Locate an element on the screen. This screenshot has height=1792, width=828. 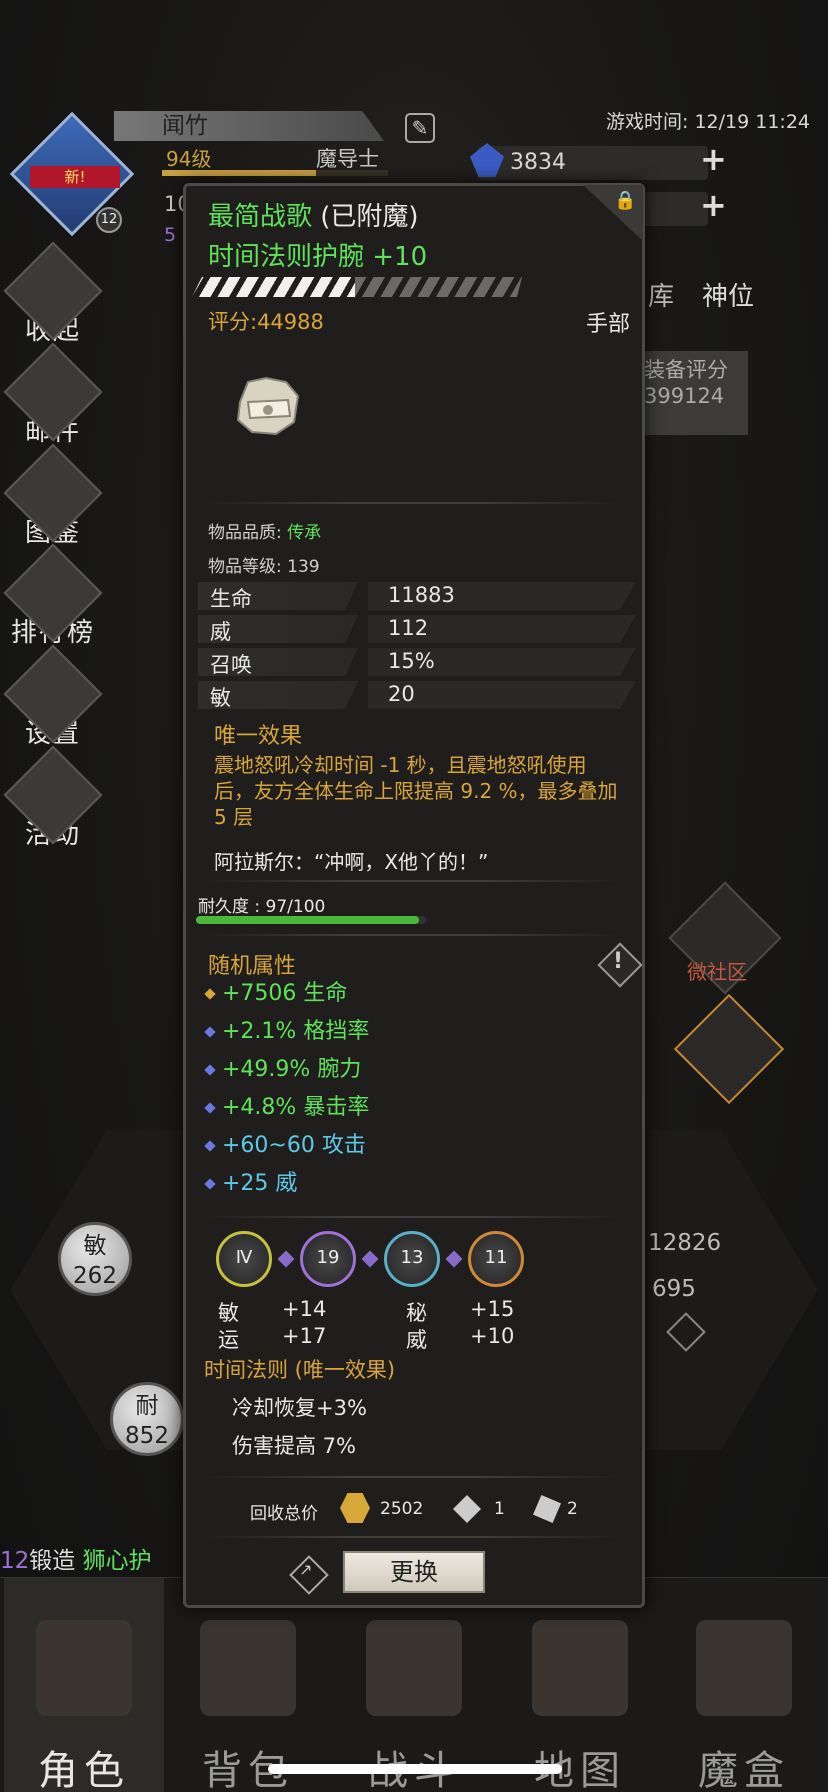
agility-label: 敏 is located at coordinates (95, 1246).